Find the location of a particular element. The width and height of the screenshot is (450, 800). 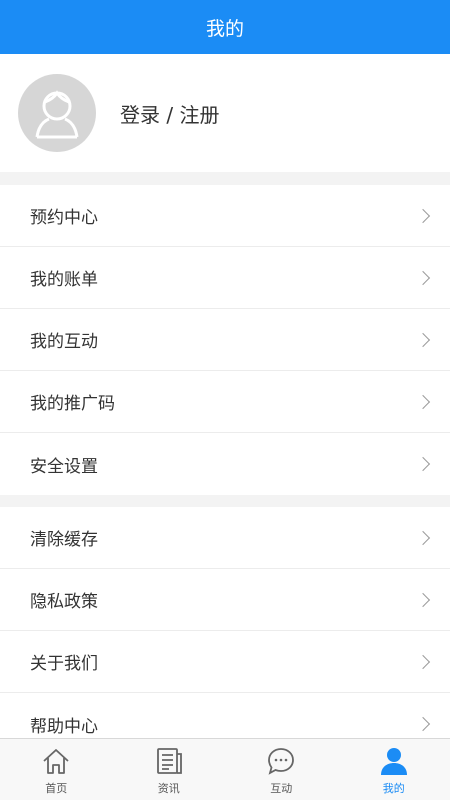

menu-item-label: 预约中心 is located at coordinates (64, 218).